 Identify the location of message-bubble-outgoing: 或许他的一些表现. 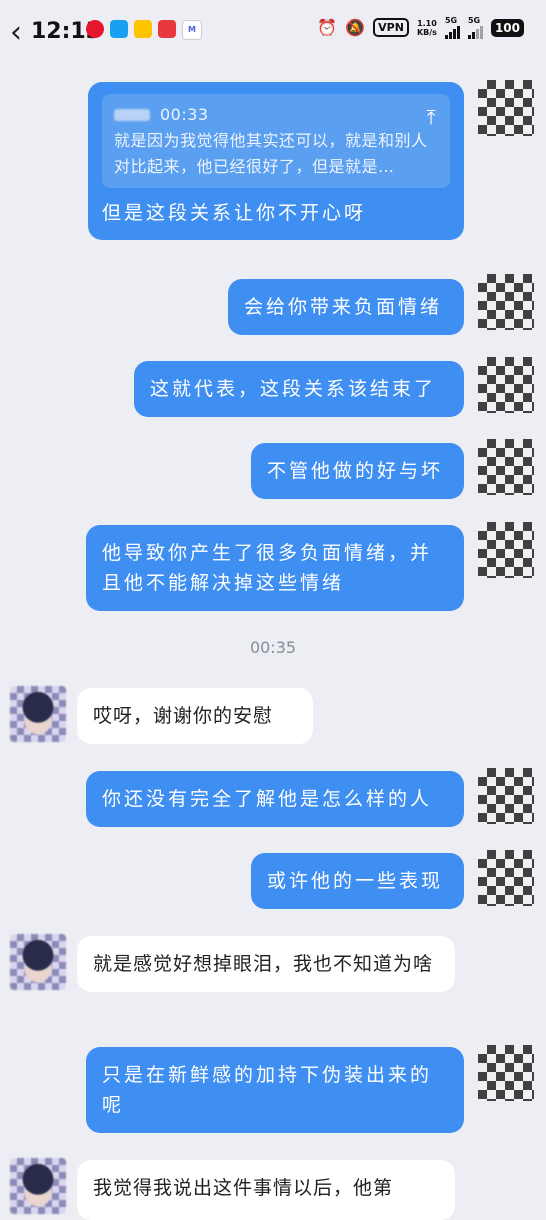
(357, 881).